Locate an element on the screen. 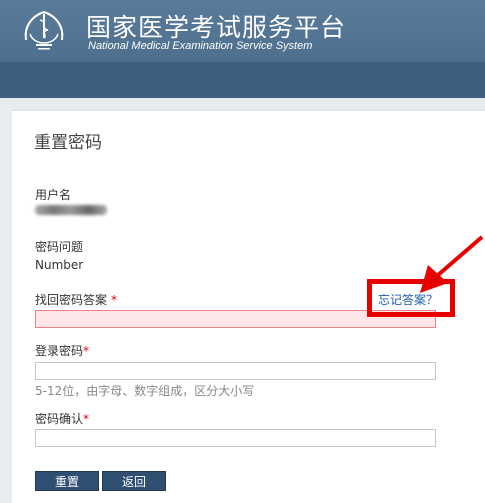 Image resolution: width=485 pixels, height=503 pixels. back-button: 返回 is located at coordinates (134, 481).